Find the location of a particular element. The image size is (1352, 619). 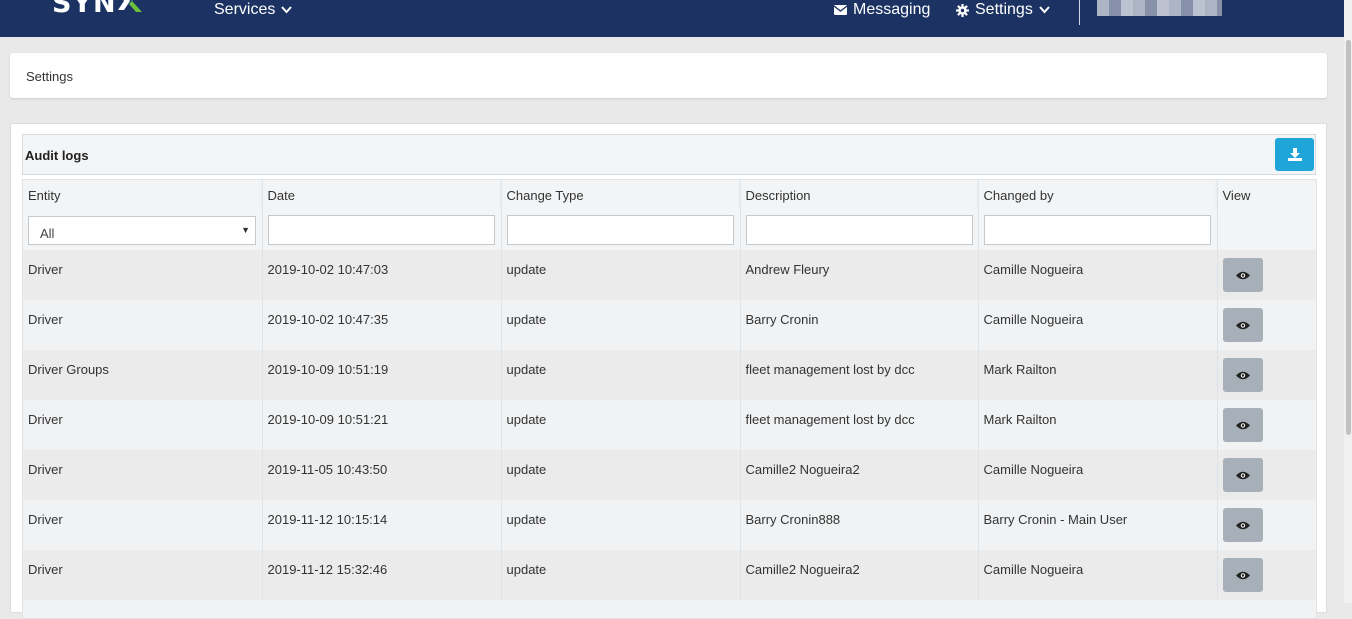

change-type-filter-input is located at coordinates (620, 230).